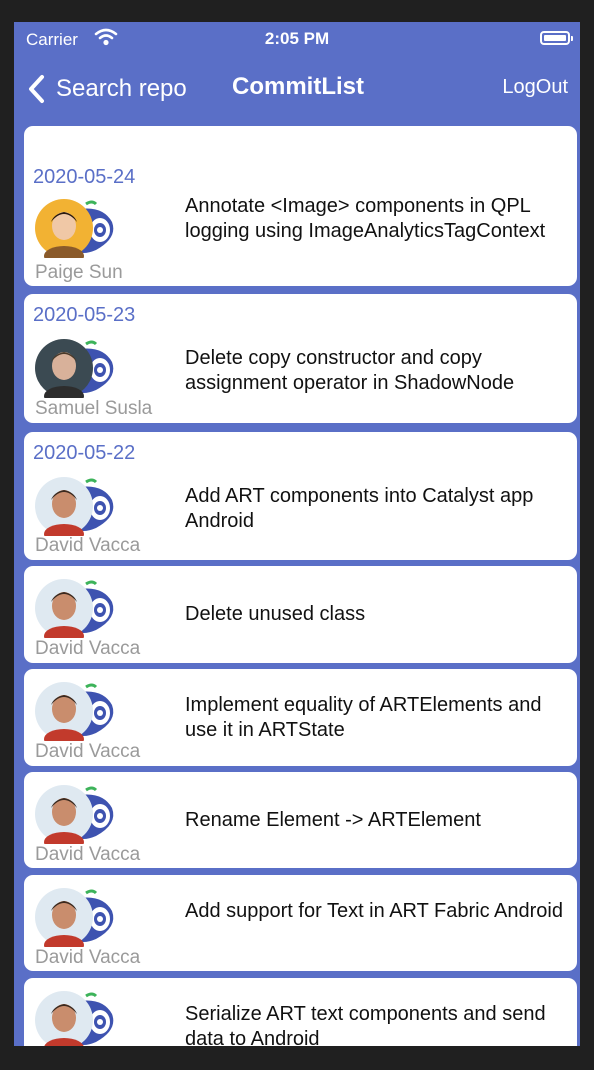 This screenshot has width=594, height=1070. What do you see at coordinates (84, 453) in the screenshot?
I see `commit-date: 2020-05-22` at bounding box center [84, 453].